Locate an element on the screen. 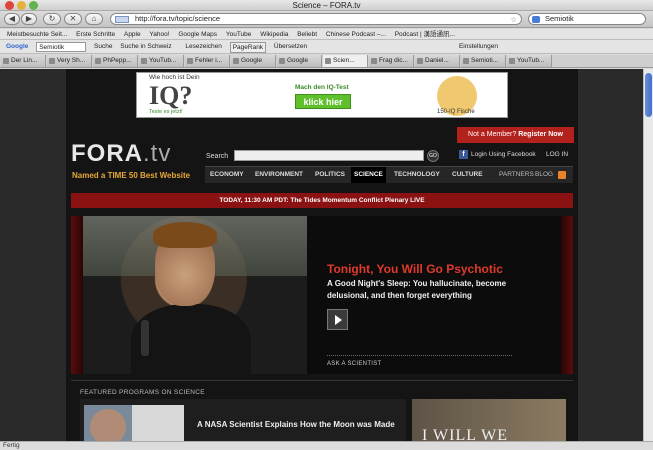 The height and width of the screenshot is (450, 653). stop-button: ✕ is located at coordinates (73, 19).